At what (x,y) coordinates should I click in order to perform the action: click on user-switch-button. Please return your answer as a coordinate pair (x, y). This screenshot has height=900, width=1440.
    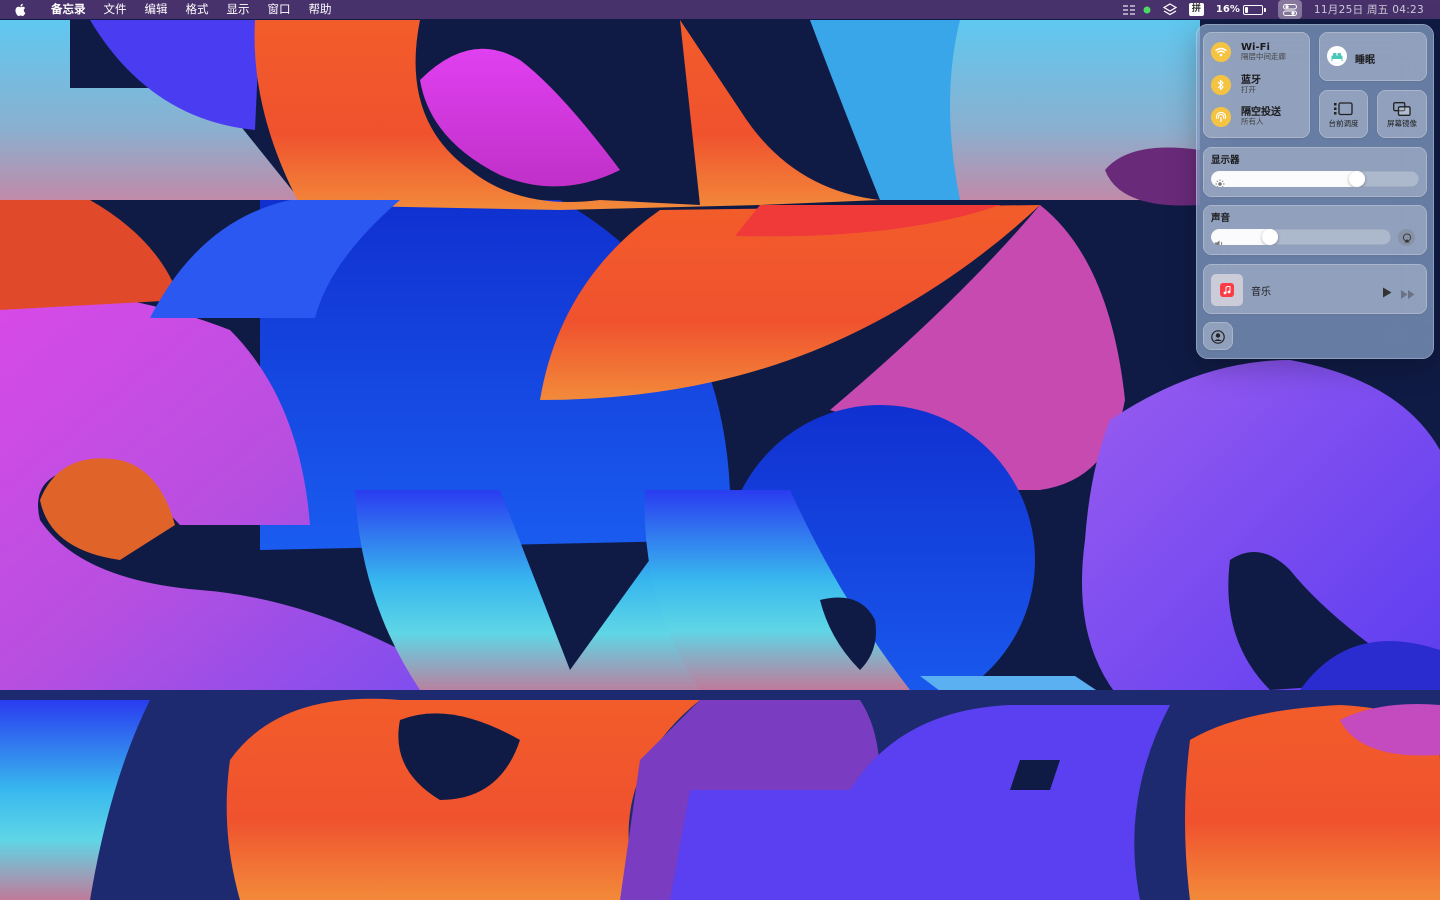
    Looking at the image, I should click on (1218, 336).